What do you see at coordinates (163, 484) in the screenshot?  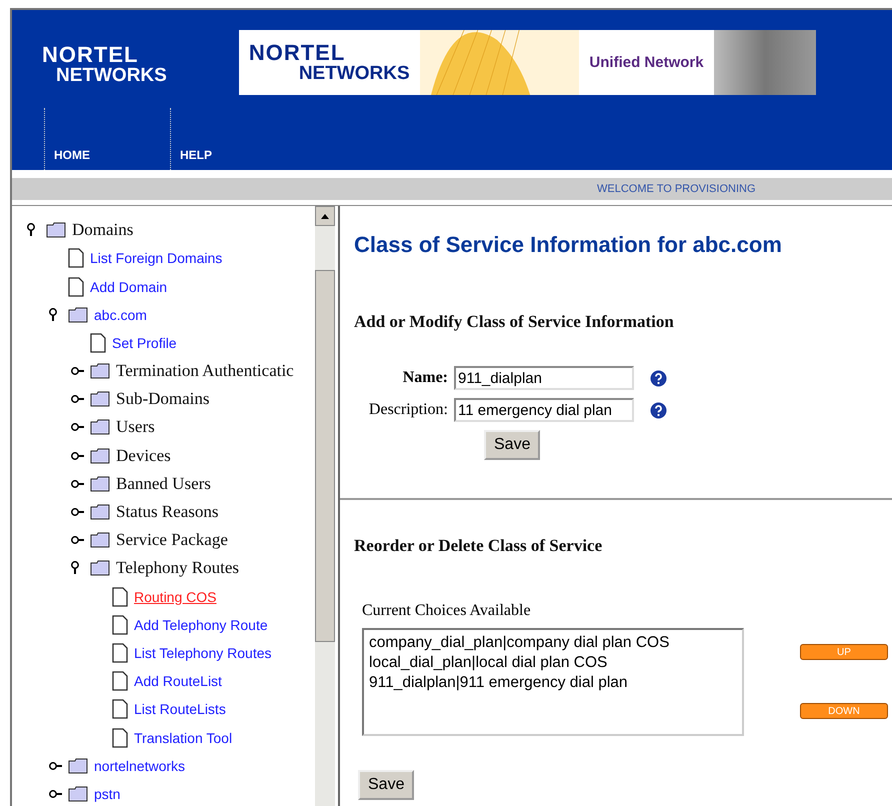 I see `tree-item: Banned Users` at bounding box center [163, 484].